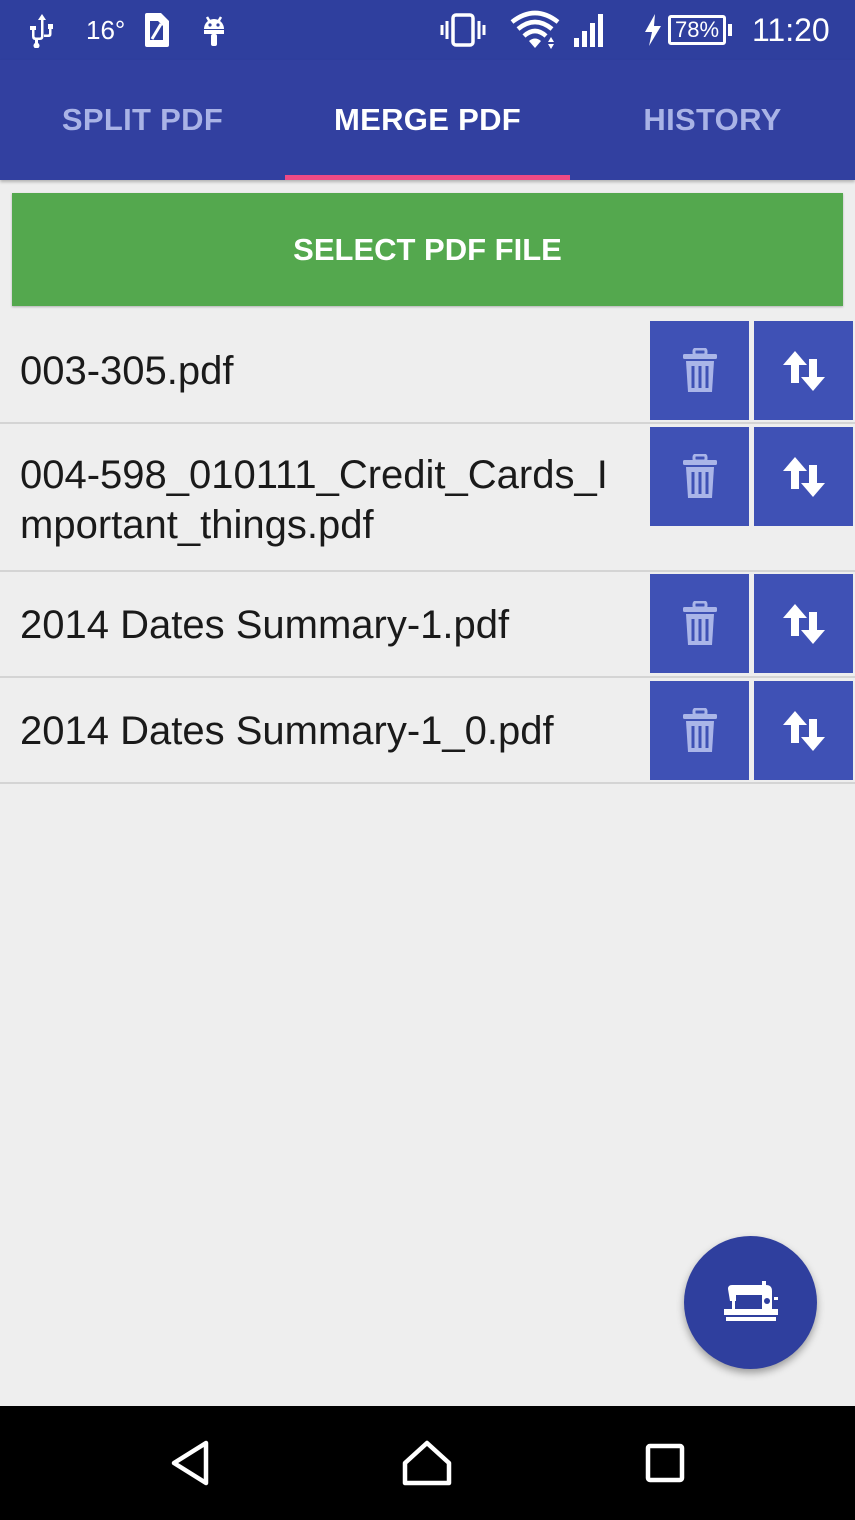 The height and width of the screenshot is (1520, 855). I want to click on back-icon, so click(190, 1463).